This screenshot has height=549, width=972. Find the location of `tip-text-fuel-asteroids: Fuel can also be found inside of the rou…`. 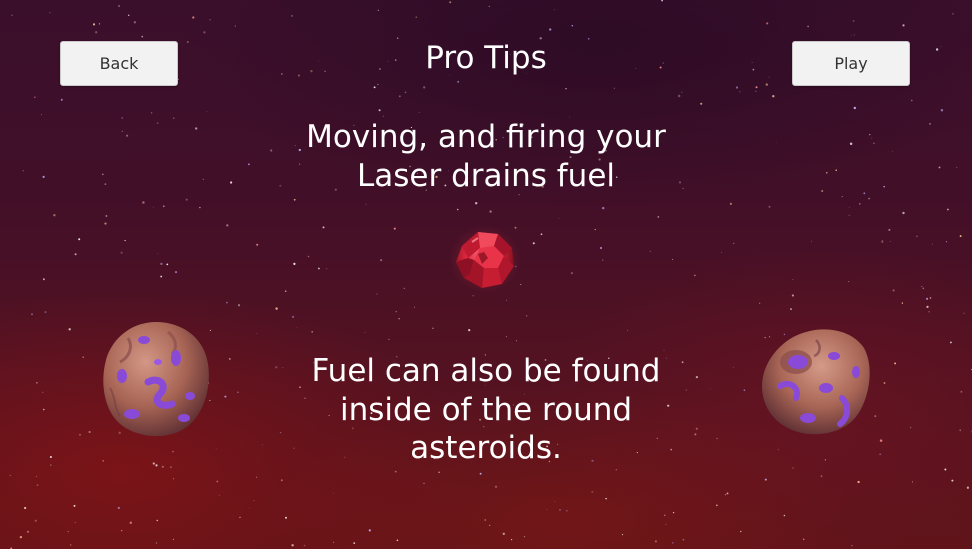

tip-text-fuel-asteroids: Fuel can also be found inside of the rou… is located at coordinates (486, 410).